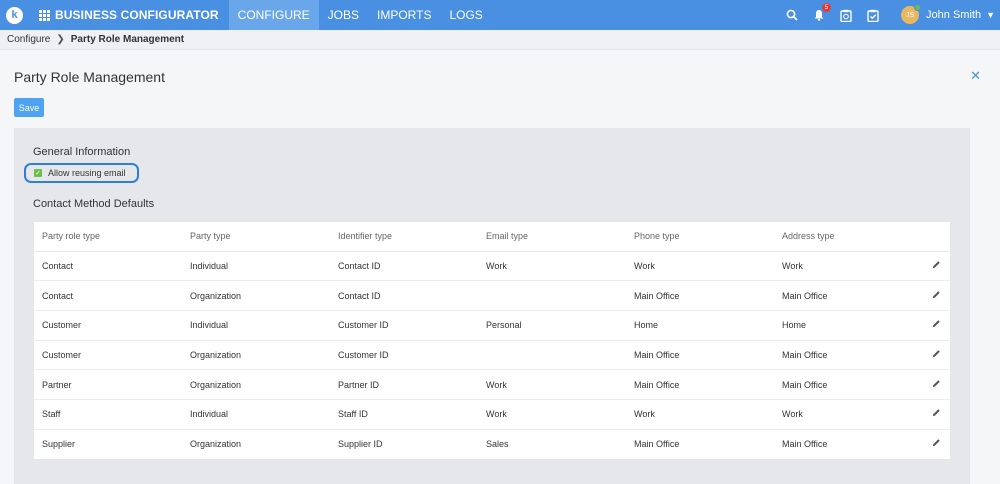  I want to click on apps-grid-icon, so click(44, 15).